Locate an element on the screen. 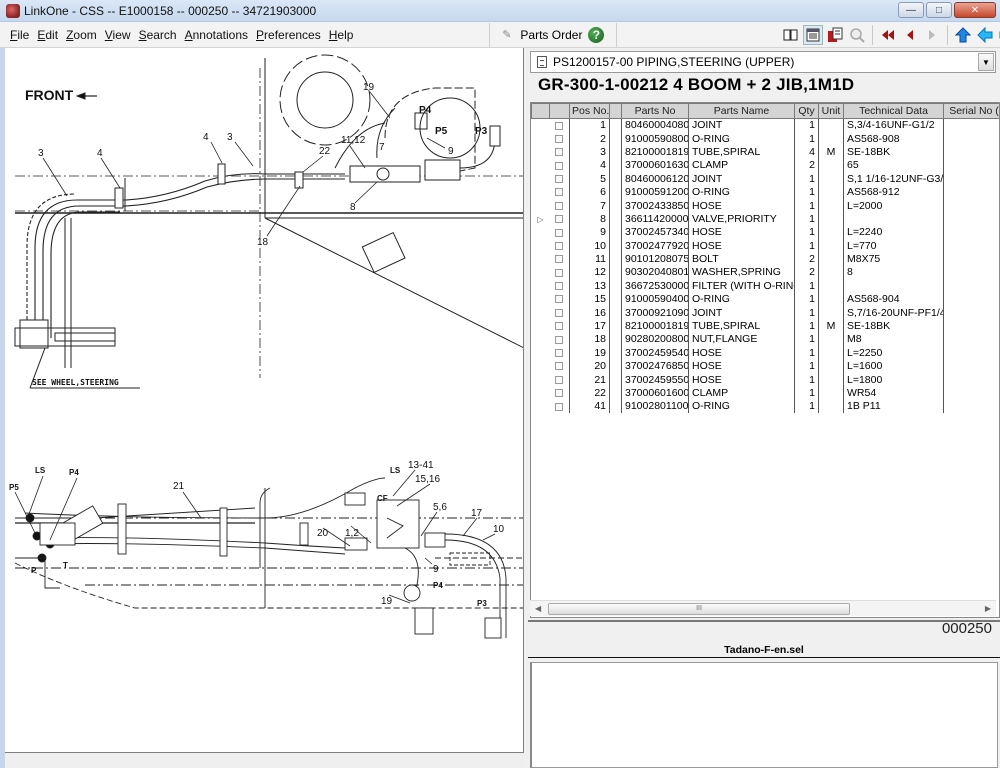 The height and width of the screenshot is (768, 1000). copy-pages-icon is located at coordinates (835, 35).